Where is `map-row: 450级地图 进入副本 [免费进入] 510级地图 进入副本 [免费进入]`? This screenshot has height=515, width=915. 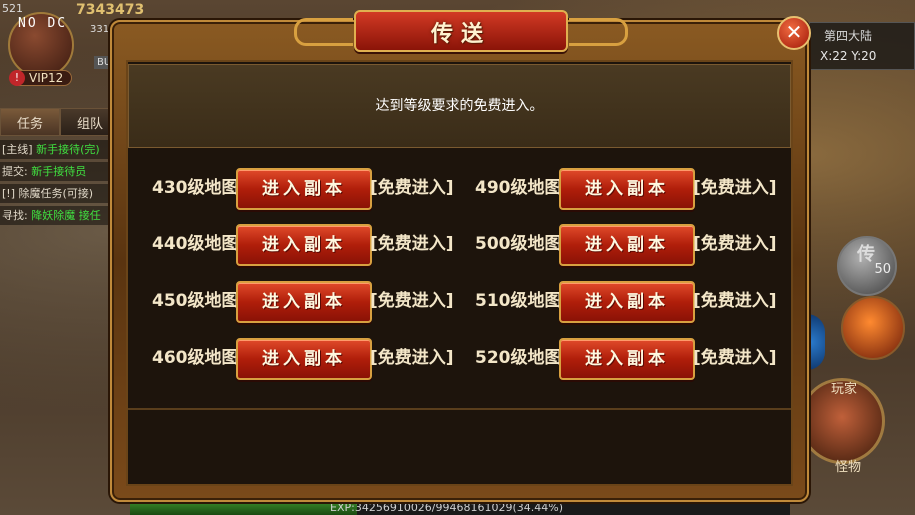 map-row: 450级地图 进入副本 [免费进入] 510级地图 进入副本 [免费进入] is located at coordinates (472, 302).